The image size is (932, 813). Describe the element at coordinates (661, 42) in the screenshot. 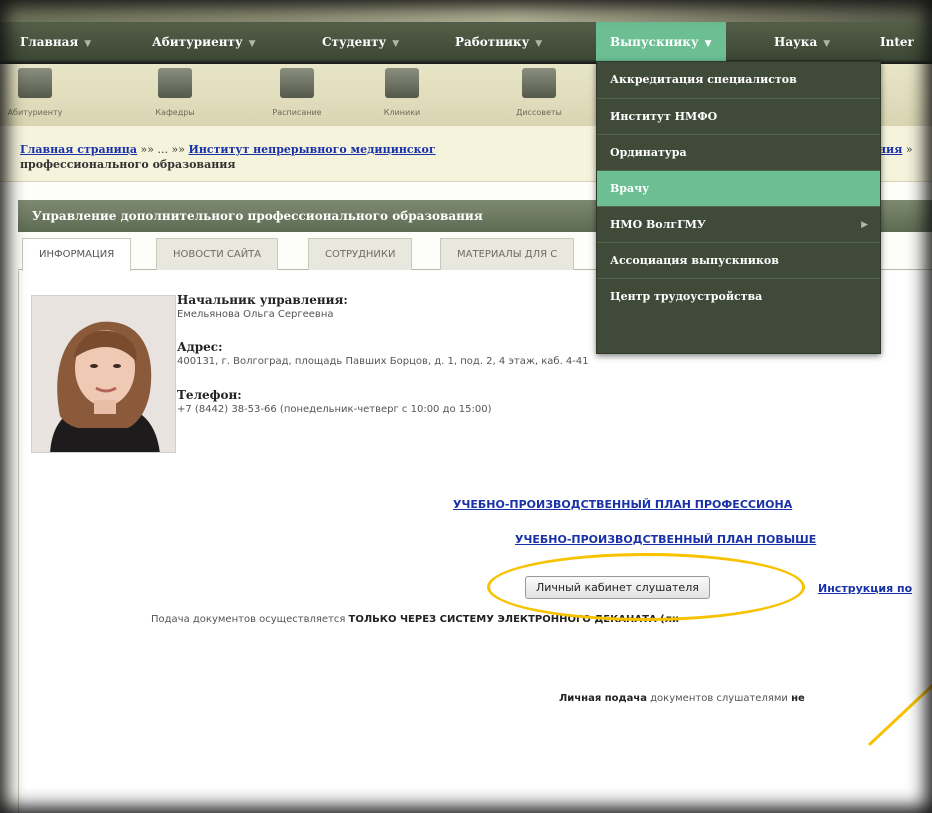

I see `nav-item-graduate: Выпускнику ▼` at that location.